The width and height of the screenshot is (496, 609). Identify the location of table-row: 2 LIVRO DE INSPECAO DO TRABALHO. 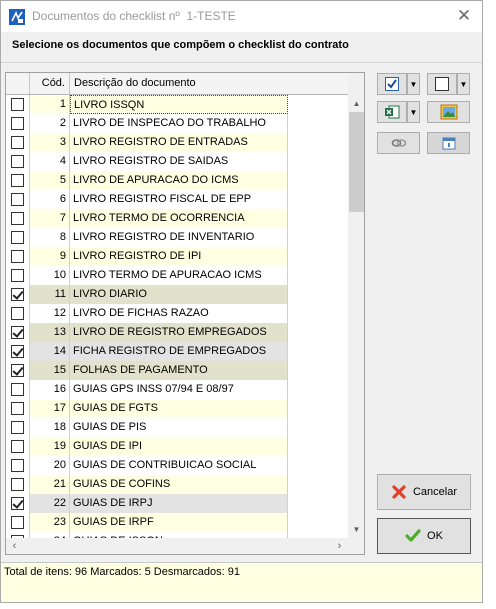
(147, 123).